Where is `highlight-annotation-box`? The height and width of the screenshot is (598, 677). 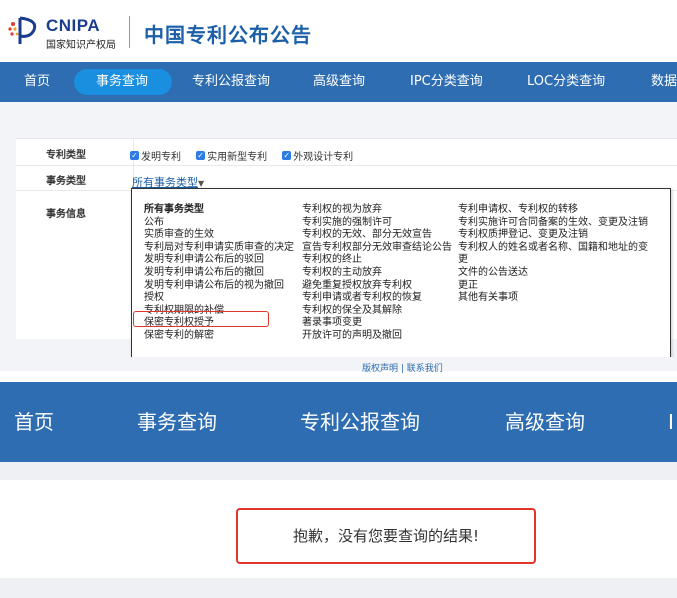
highlight-annotation-box is located at coordinates (201, 319).